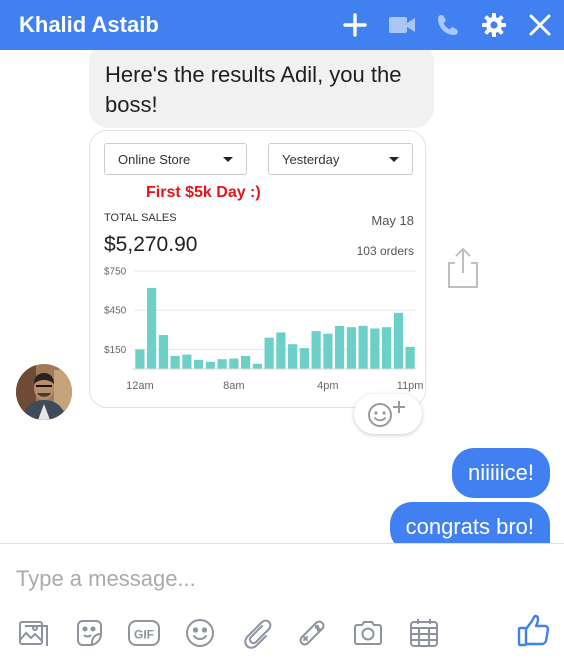 The width and height of the screenshot is (564, 662). I want to click on paperclip-icon, so click(256, 633).